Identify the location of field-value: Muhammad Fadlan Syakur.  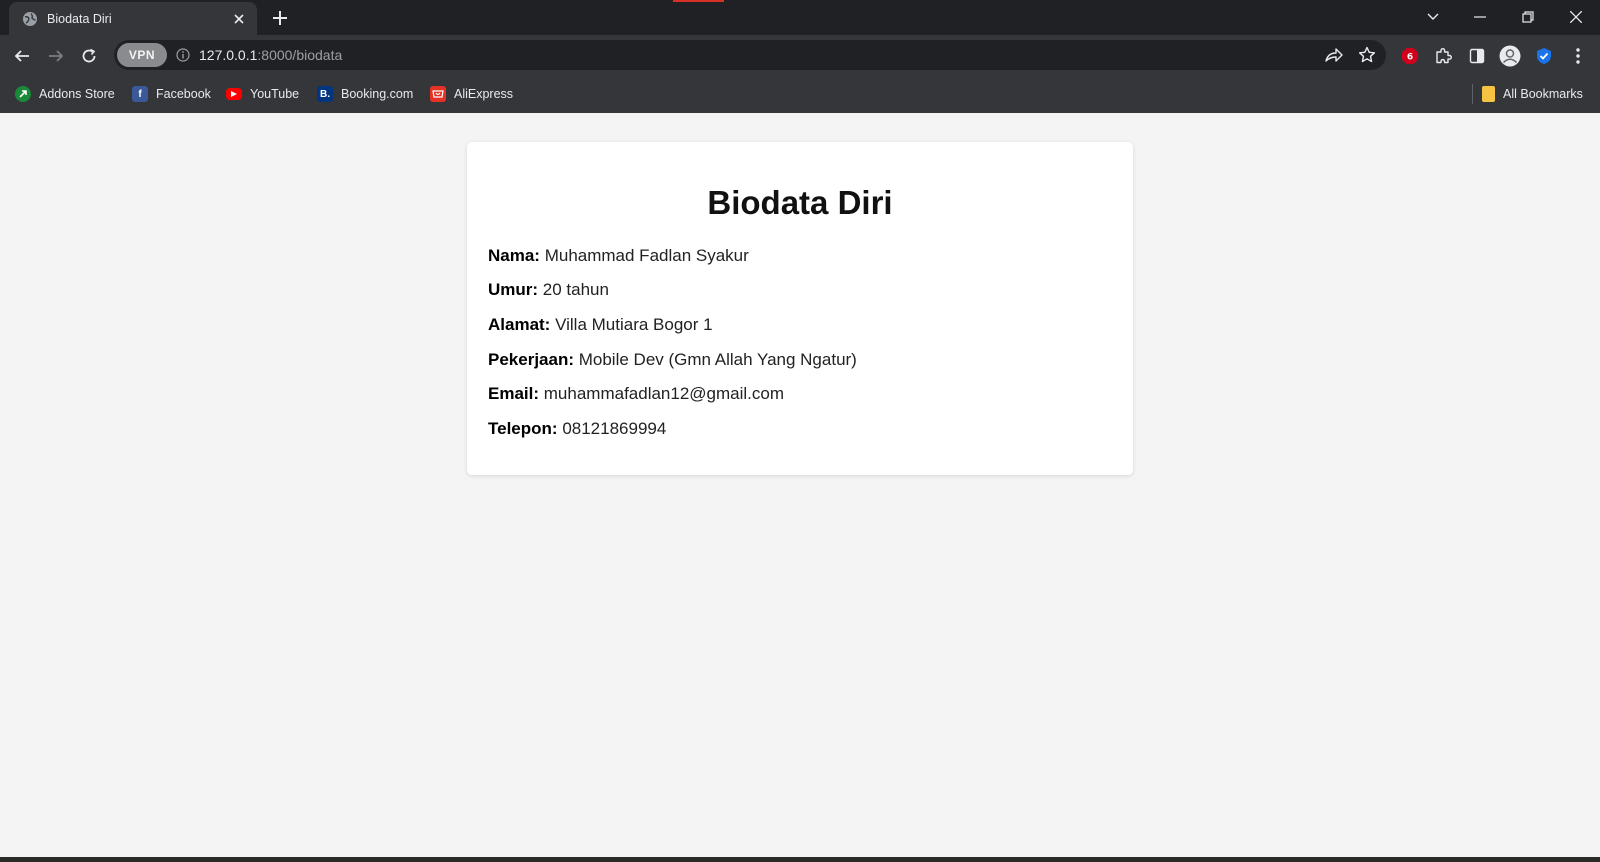
(646, 255).